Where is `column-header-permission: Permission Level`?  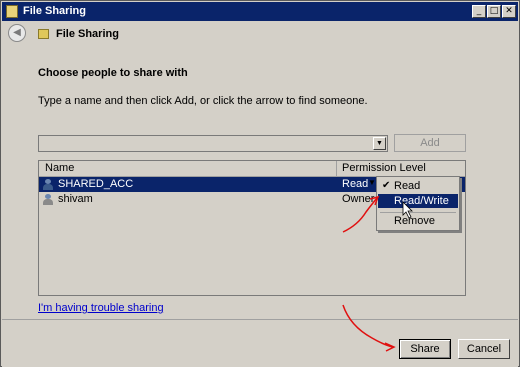
column-header-permission: Permission Level is located at coordinates (384, 168).